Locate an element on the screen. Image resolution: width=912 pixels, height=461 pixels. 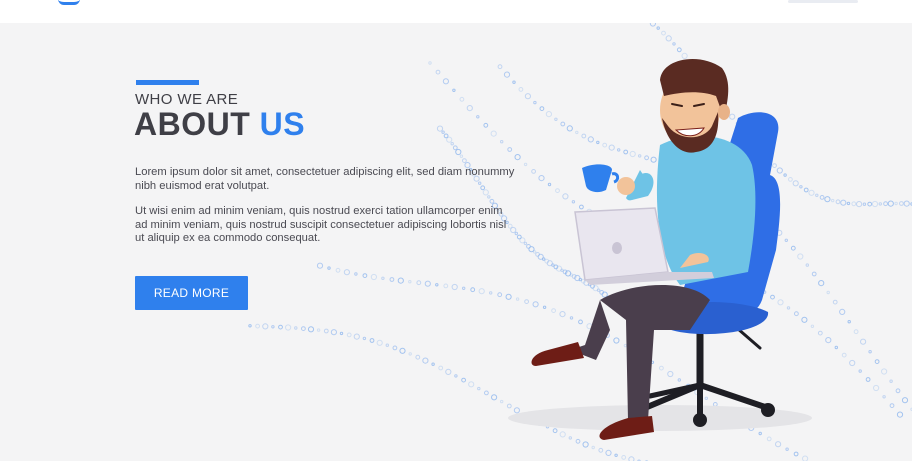
nav-menu-fragment is located at coordinates (823, 1).